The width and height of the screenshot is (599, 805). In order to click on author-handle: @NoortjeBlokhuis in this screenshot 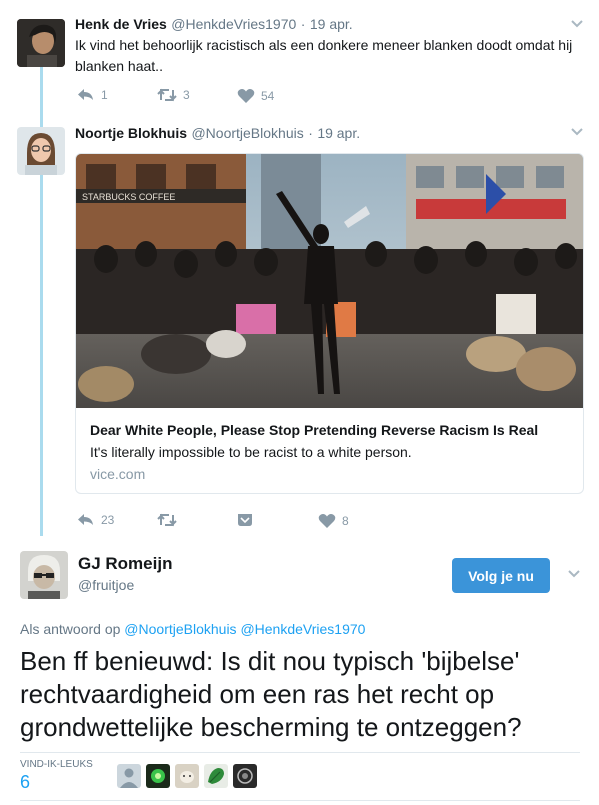, I will do `click(247, 133)`.